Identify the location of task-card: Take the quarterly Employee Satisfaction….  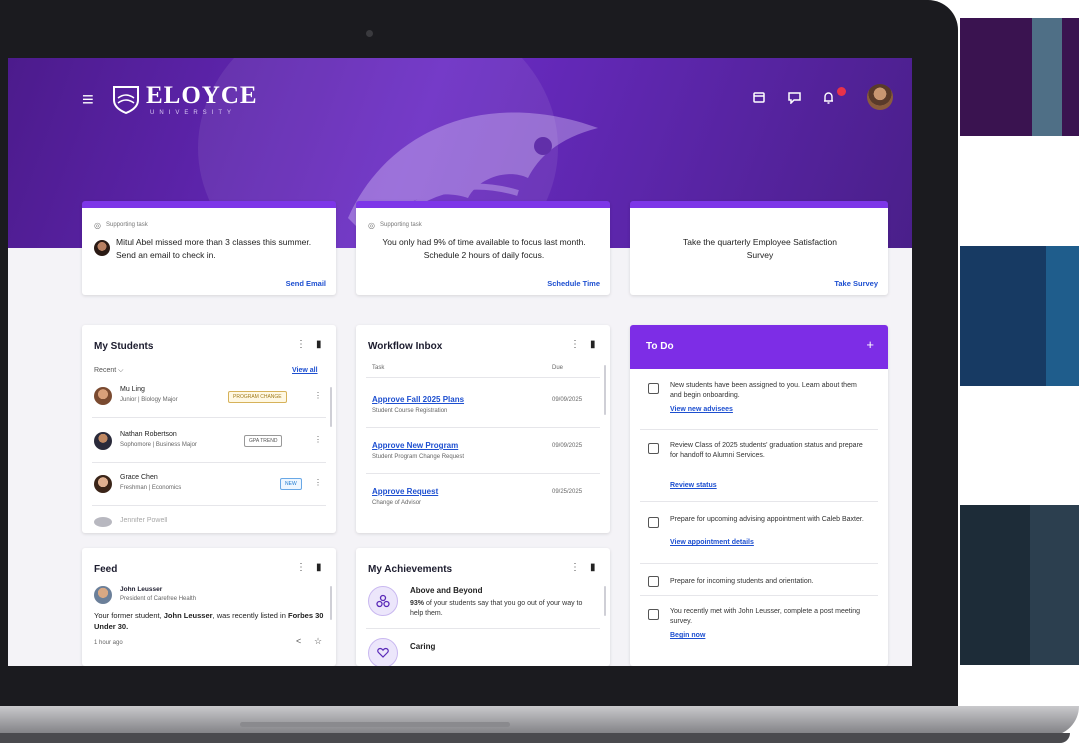
(759, 248).